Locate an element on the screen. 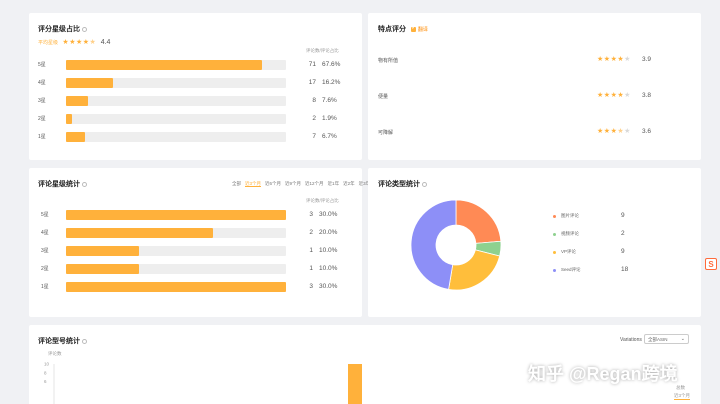 This screenshot has height=404, width=720. legend-item: 视频评论 2 is located at coordinates (598, 234).